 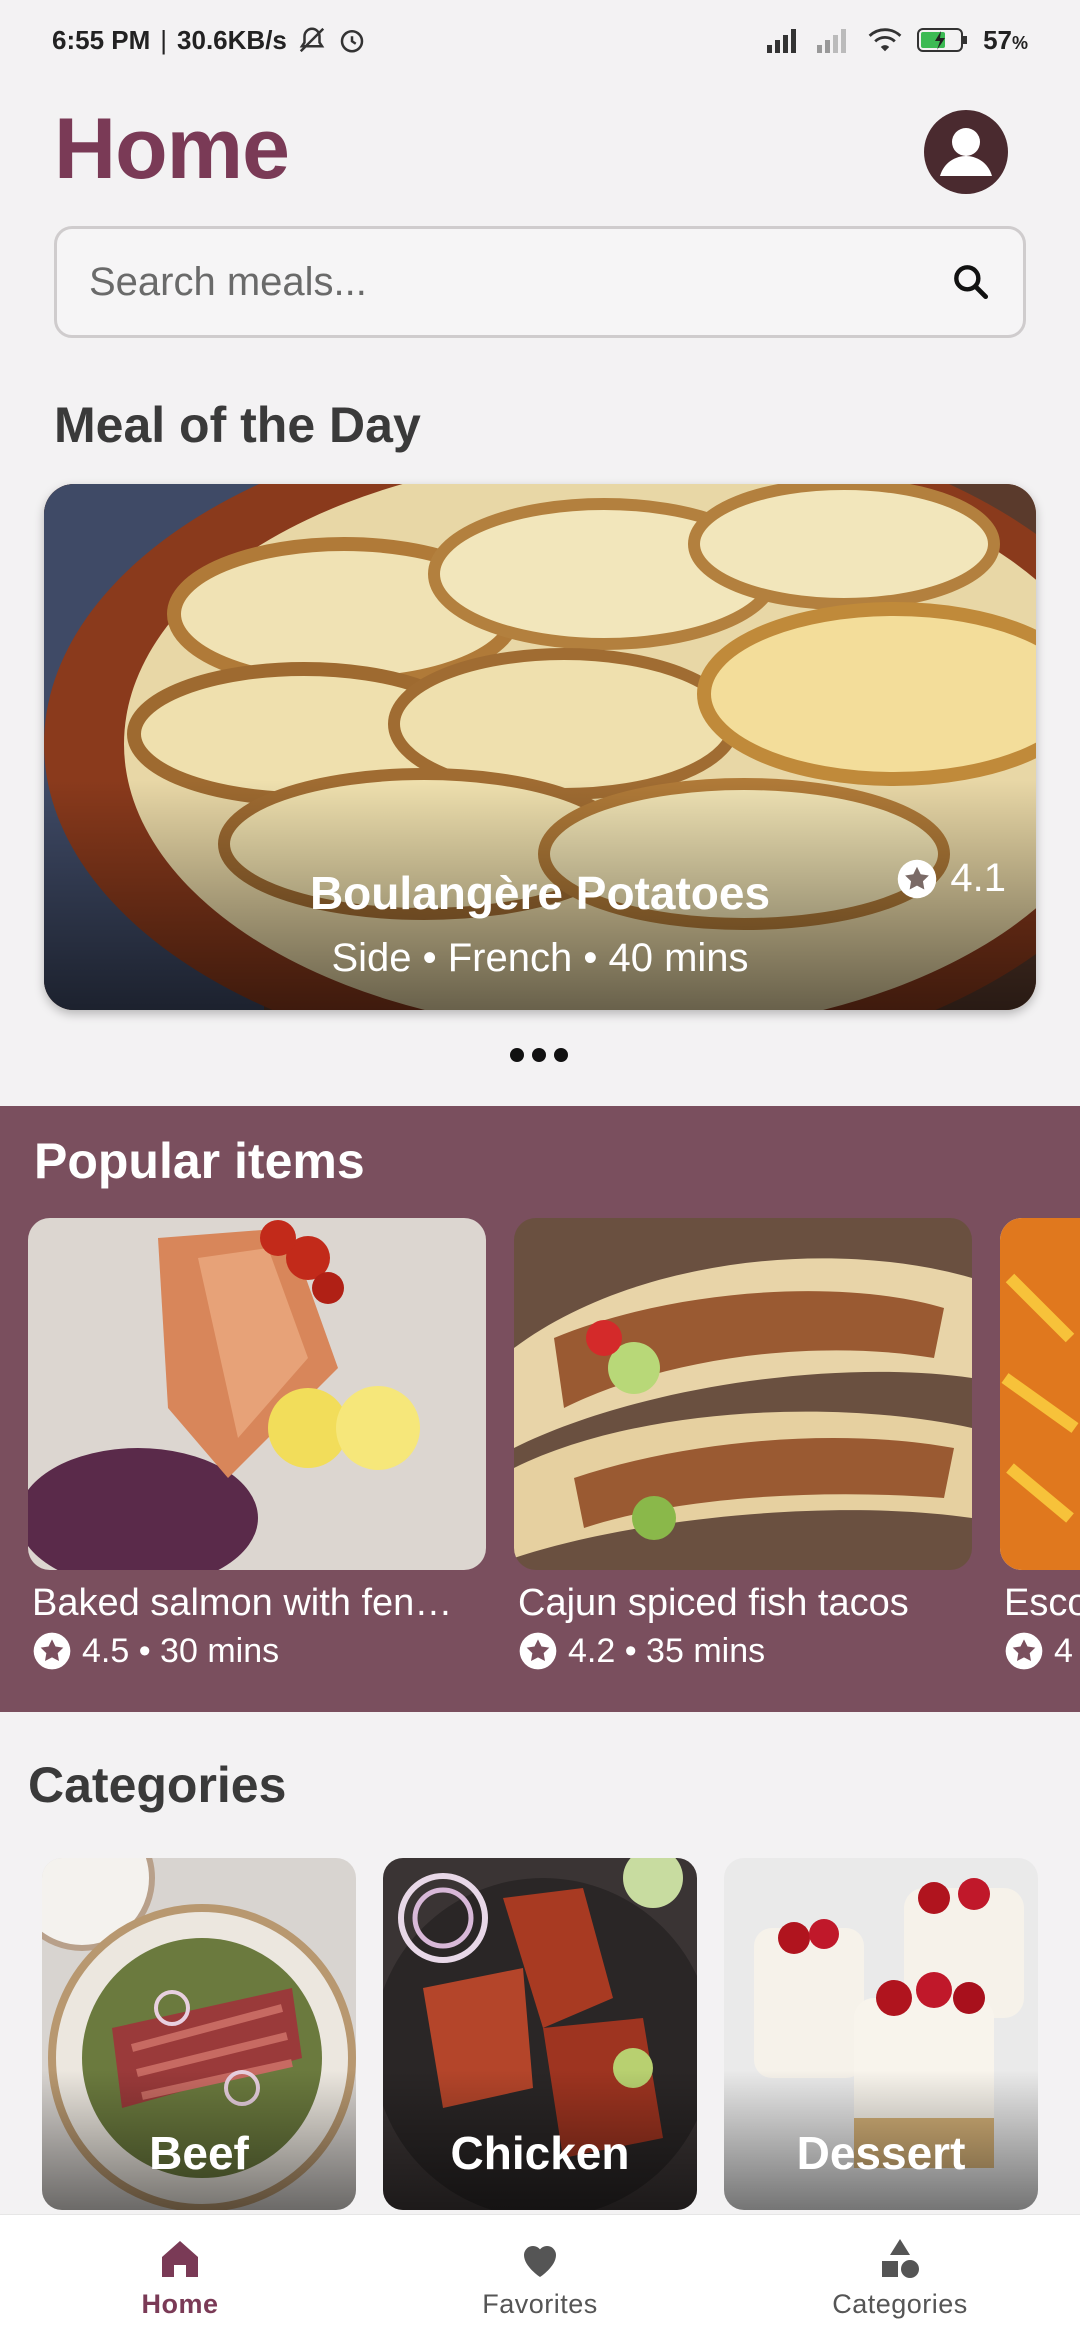 What do you see at coordinates (713, 1603) in the screenshot?
I see `popular-item-name: Cajun spiced fish tacos` at bounding box center [713, 1603].